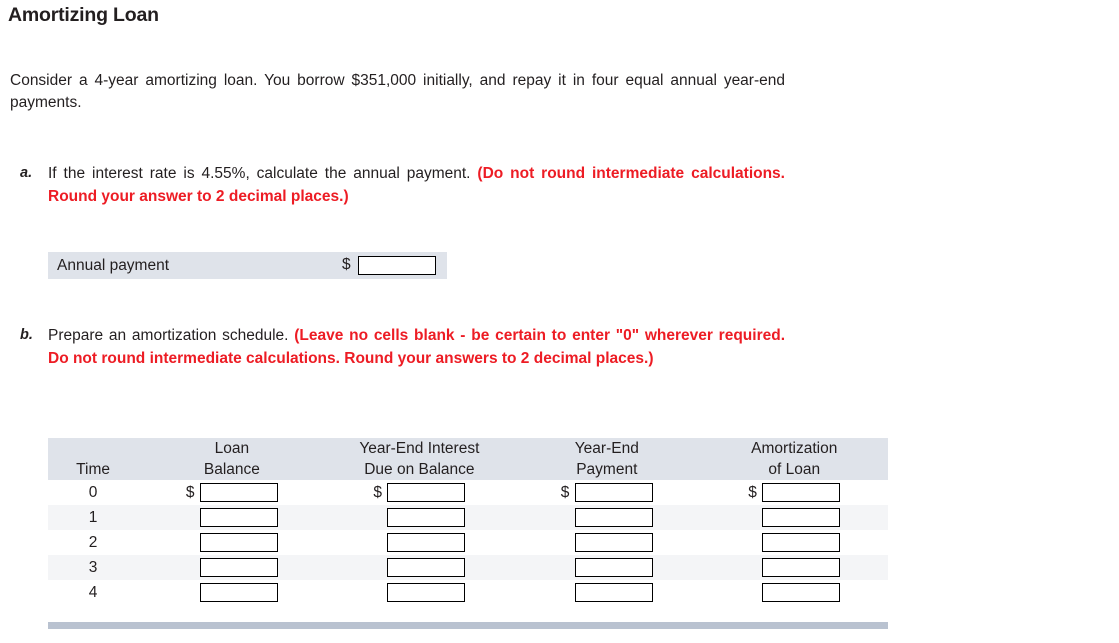  Describe the element at coordinates (794, 448) in the screenshot. I see `header-amortization-line1: Amortization` at that location.